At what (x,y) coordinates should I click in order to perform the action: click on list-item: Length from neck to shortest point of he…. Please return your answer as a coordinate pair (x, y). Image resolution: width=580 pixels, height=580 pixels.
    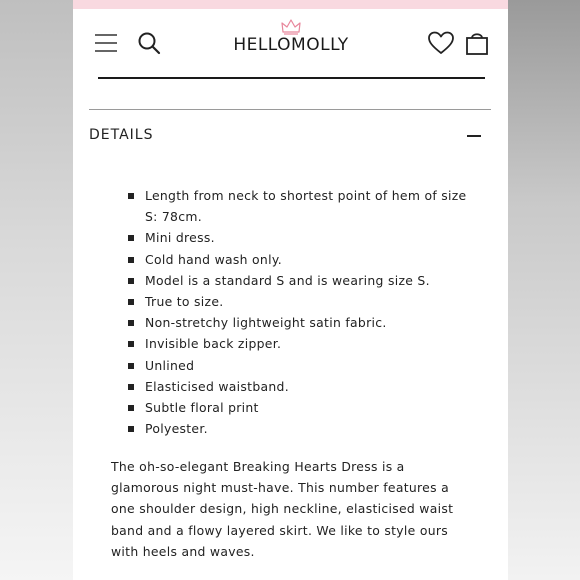
    Looking at the image, I should click on (303, 206).